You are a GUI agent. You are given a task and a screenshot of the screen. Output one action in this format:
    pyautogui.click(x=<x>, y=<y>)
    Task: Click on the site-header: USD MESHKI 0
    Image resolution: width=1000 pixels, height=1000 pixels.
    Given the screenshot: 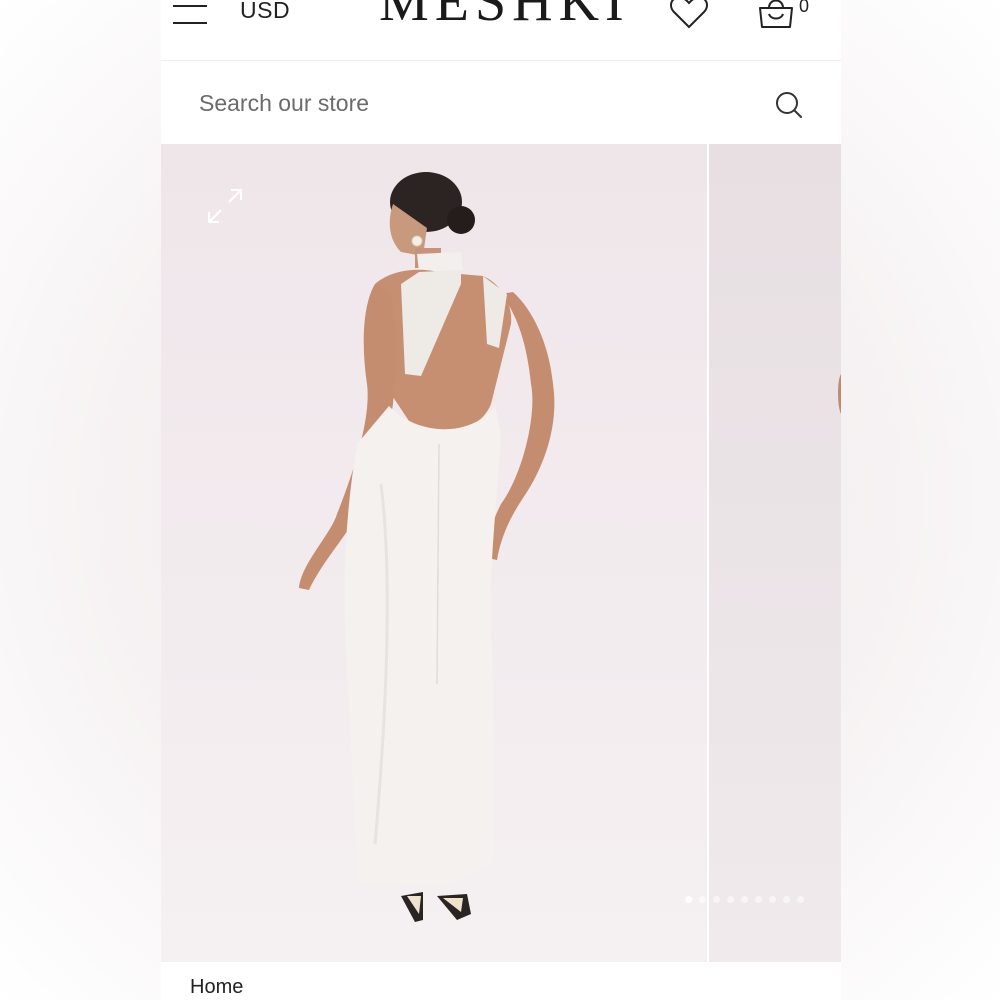 What is the action you would take?
    pyautogui.click(x=501, y=30)
    